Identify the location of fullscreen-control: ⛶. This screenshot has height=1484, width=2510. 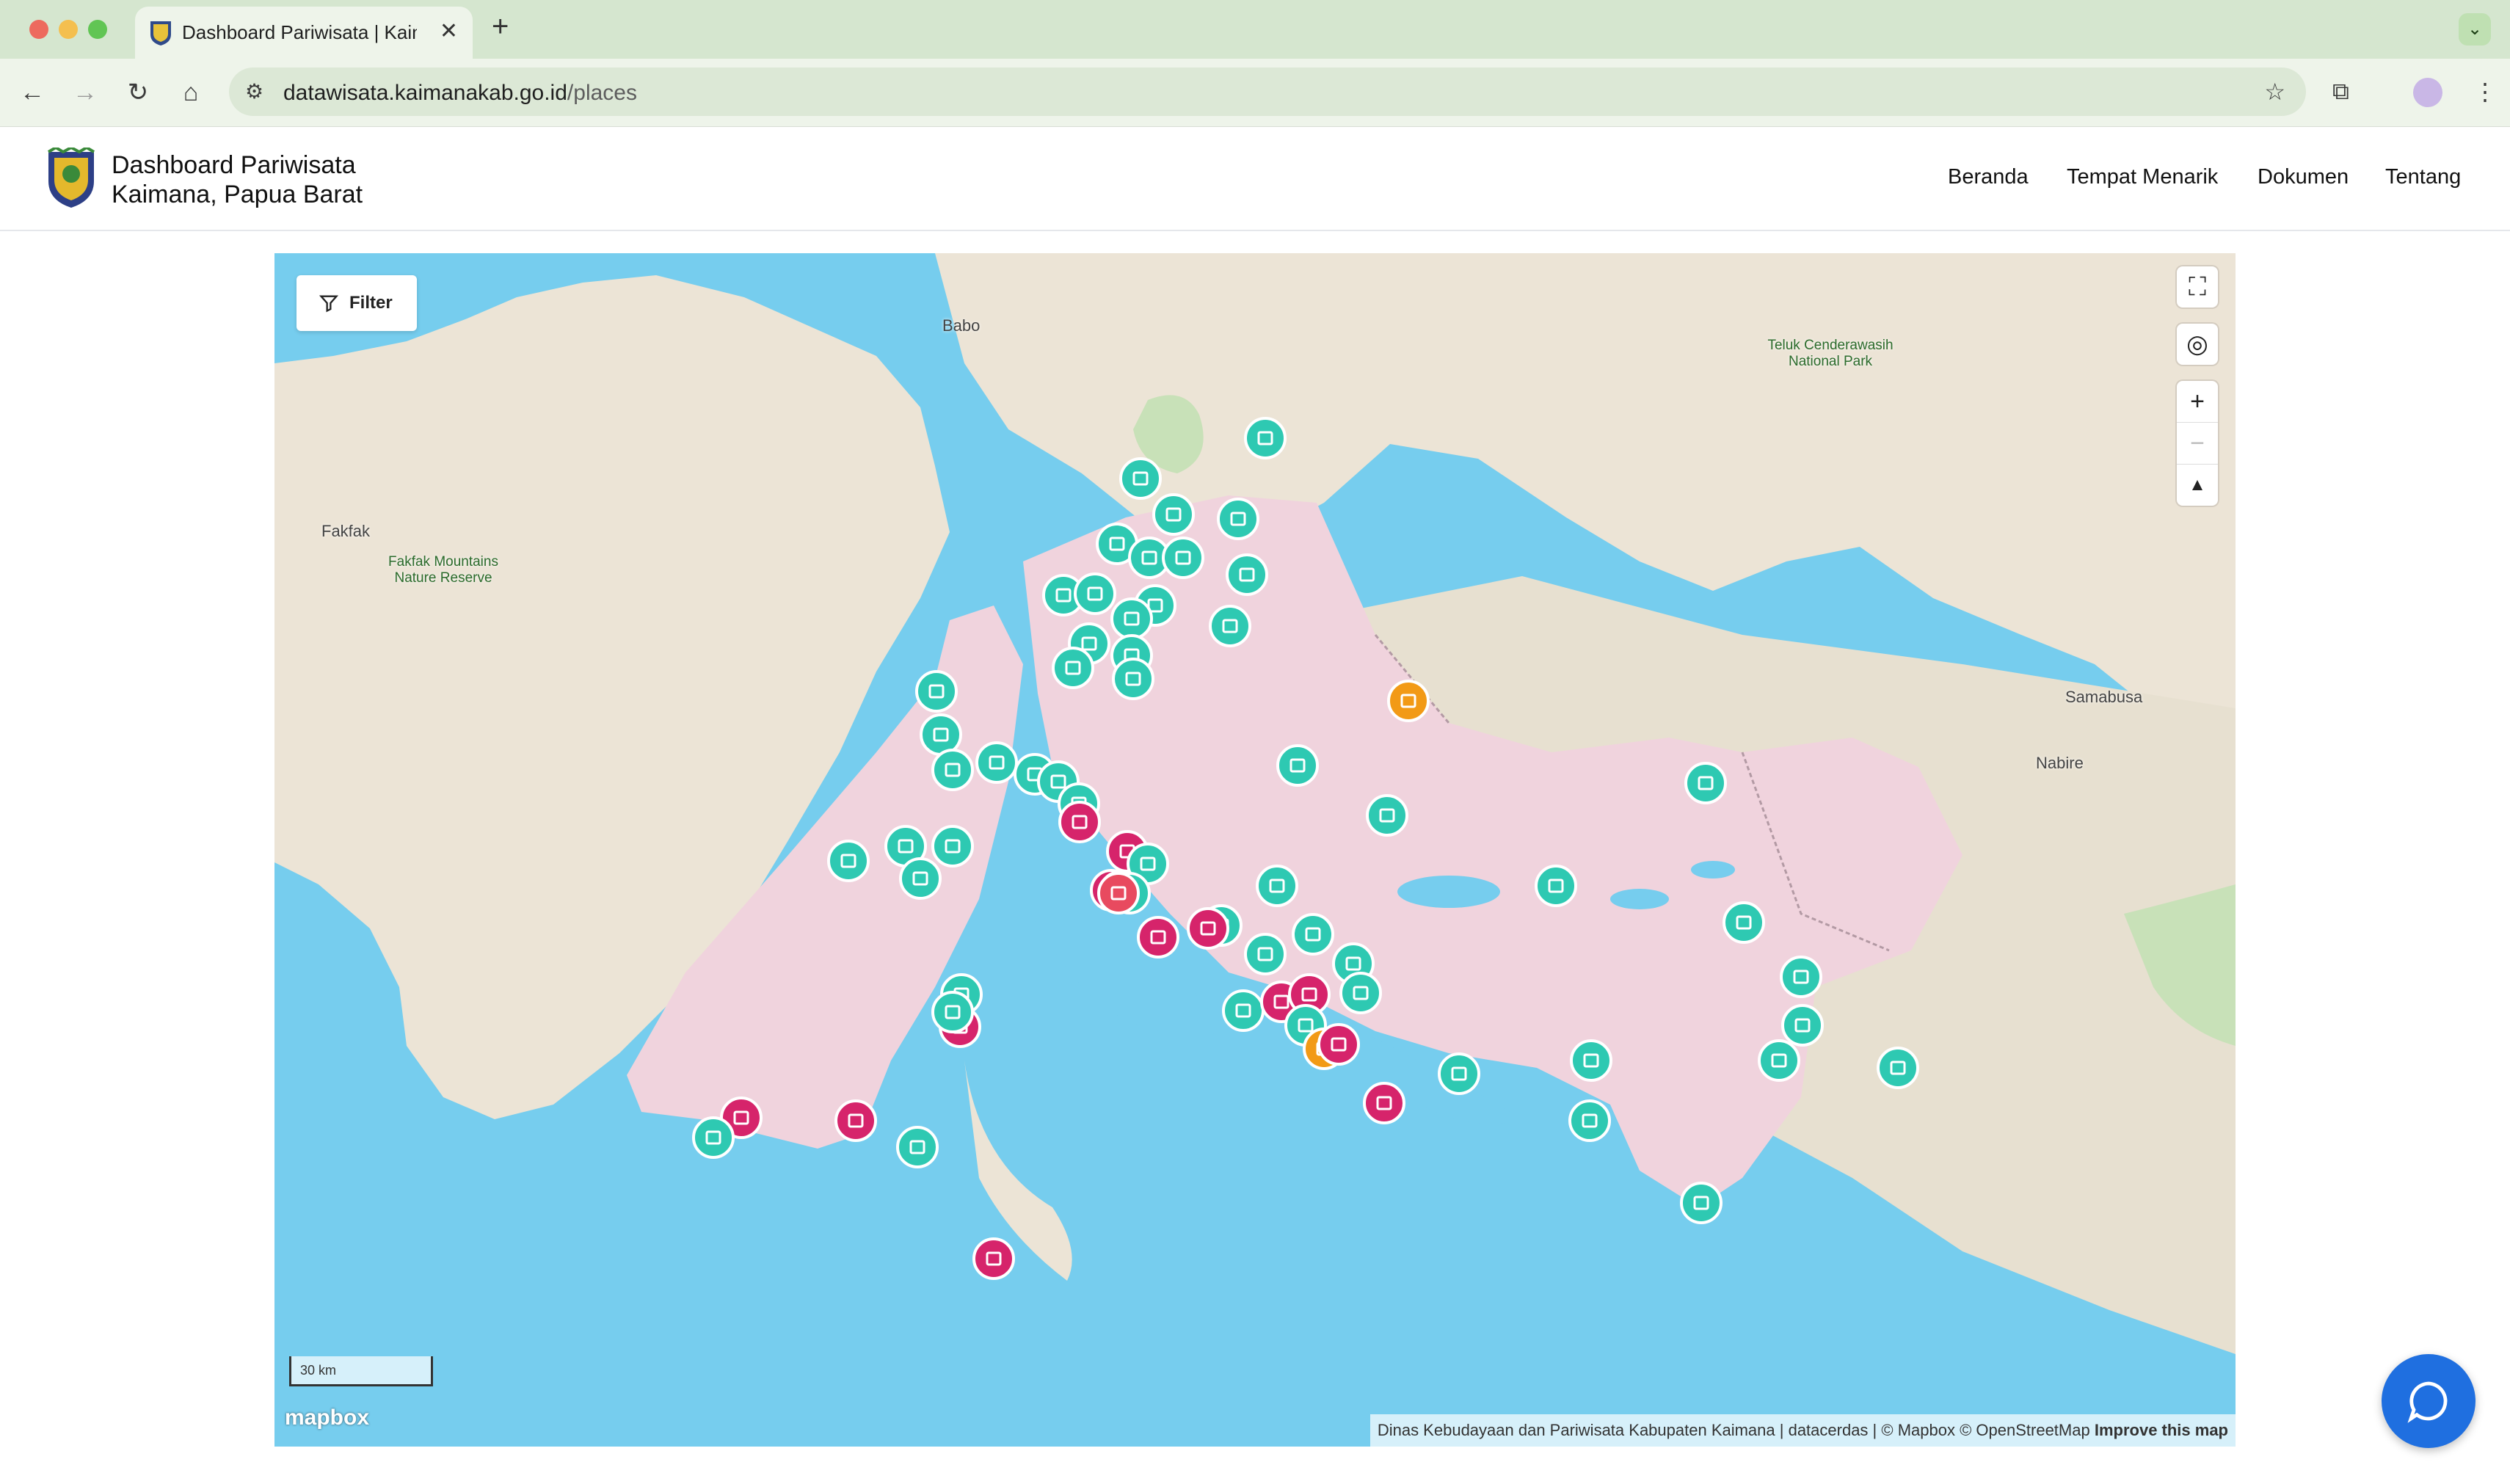
(2197, 287).